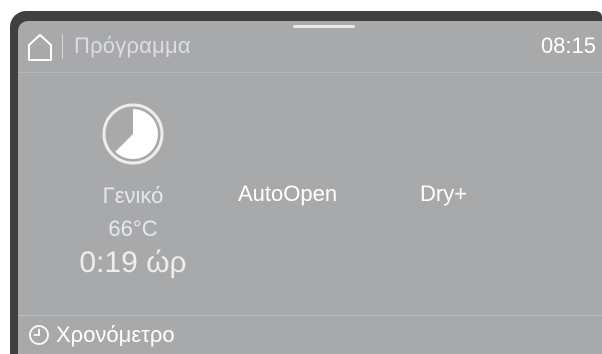  What do you see at coordinates (62, 46) in the screenshot?
I see `header-separator` at bounding box center [62, 46].